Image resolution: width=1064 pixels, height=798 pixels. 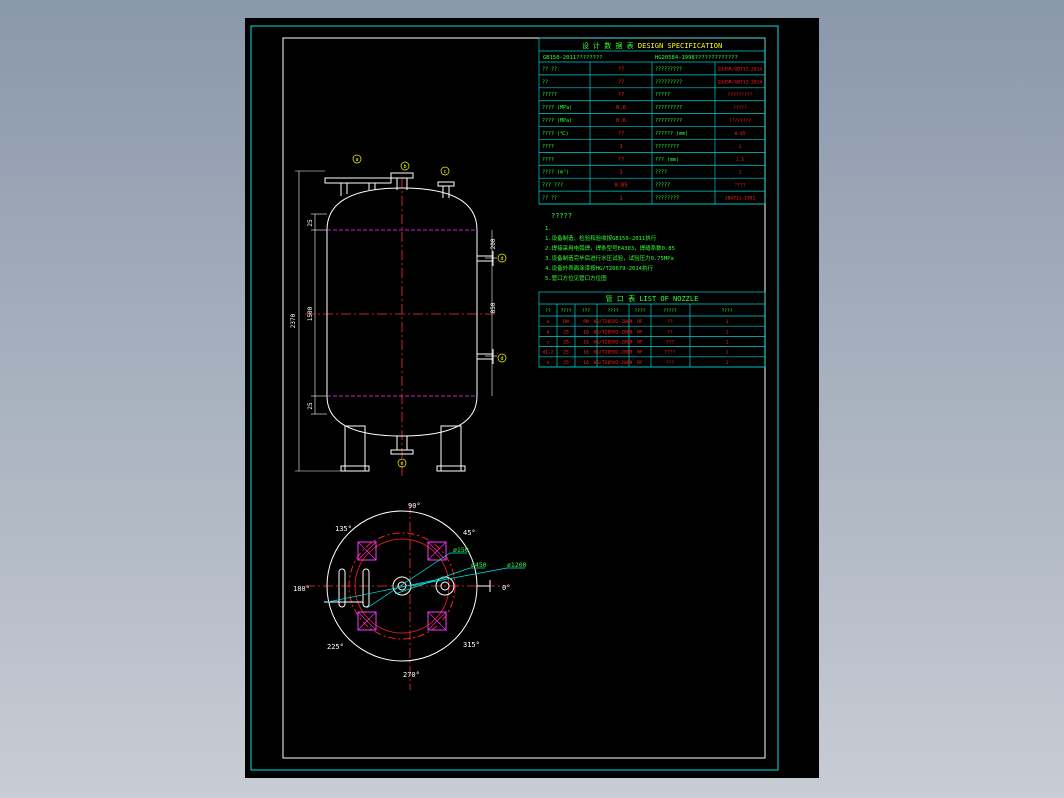 What do you see at coordinates (398, 316) in the screenshot?
I see `elevation-view: a b c d d e 2370 1500 25 25 200 850` at bounding box center [398, 316].